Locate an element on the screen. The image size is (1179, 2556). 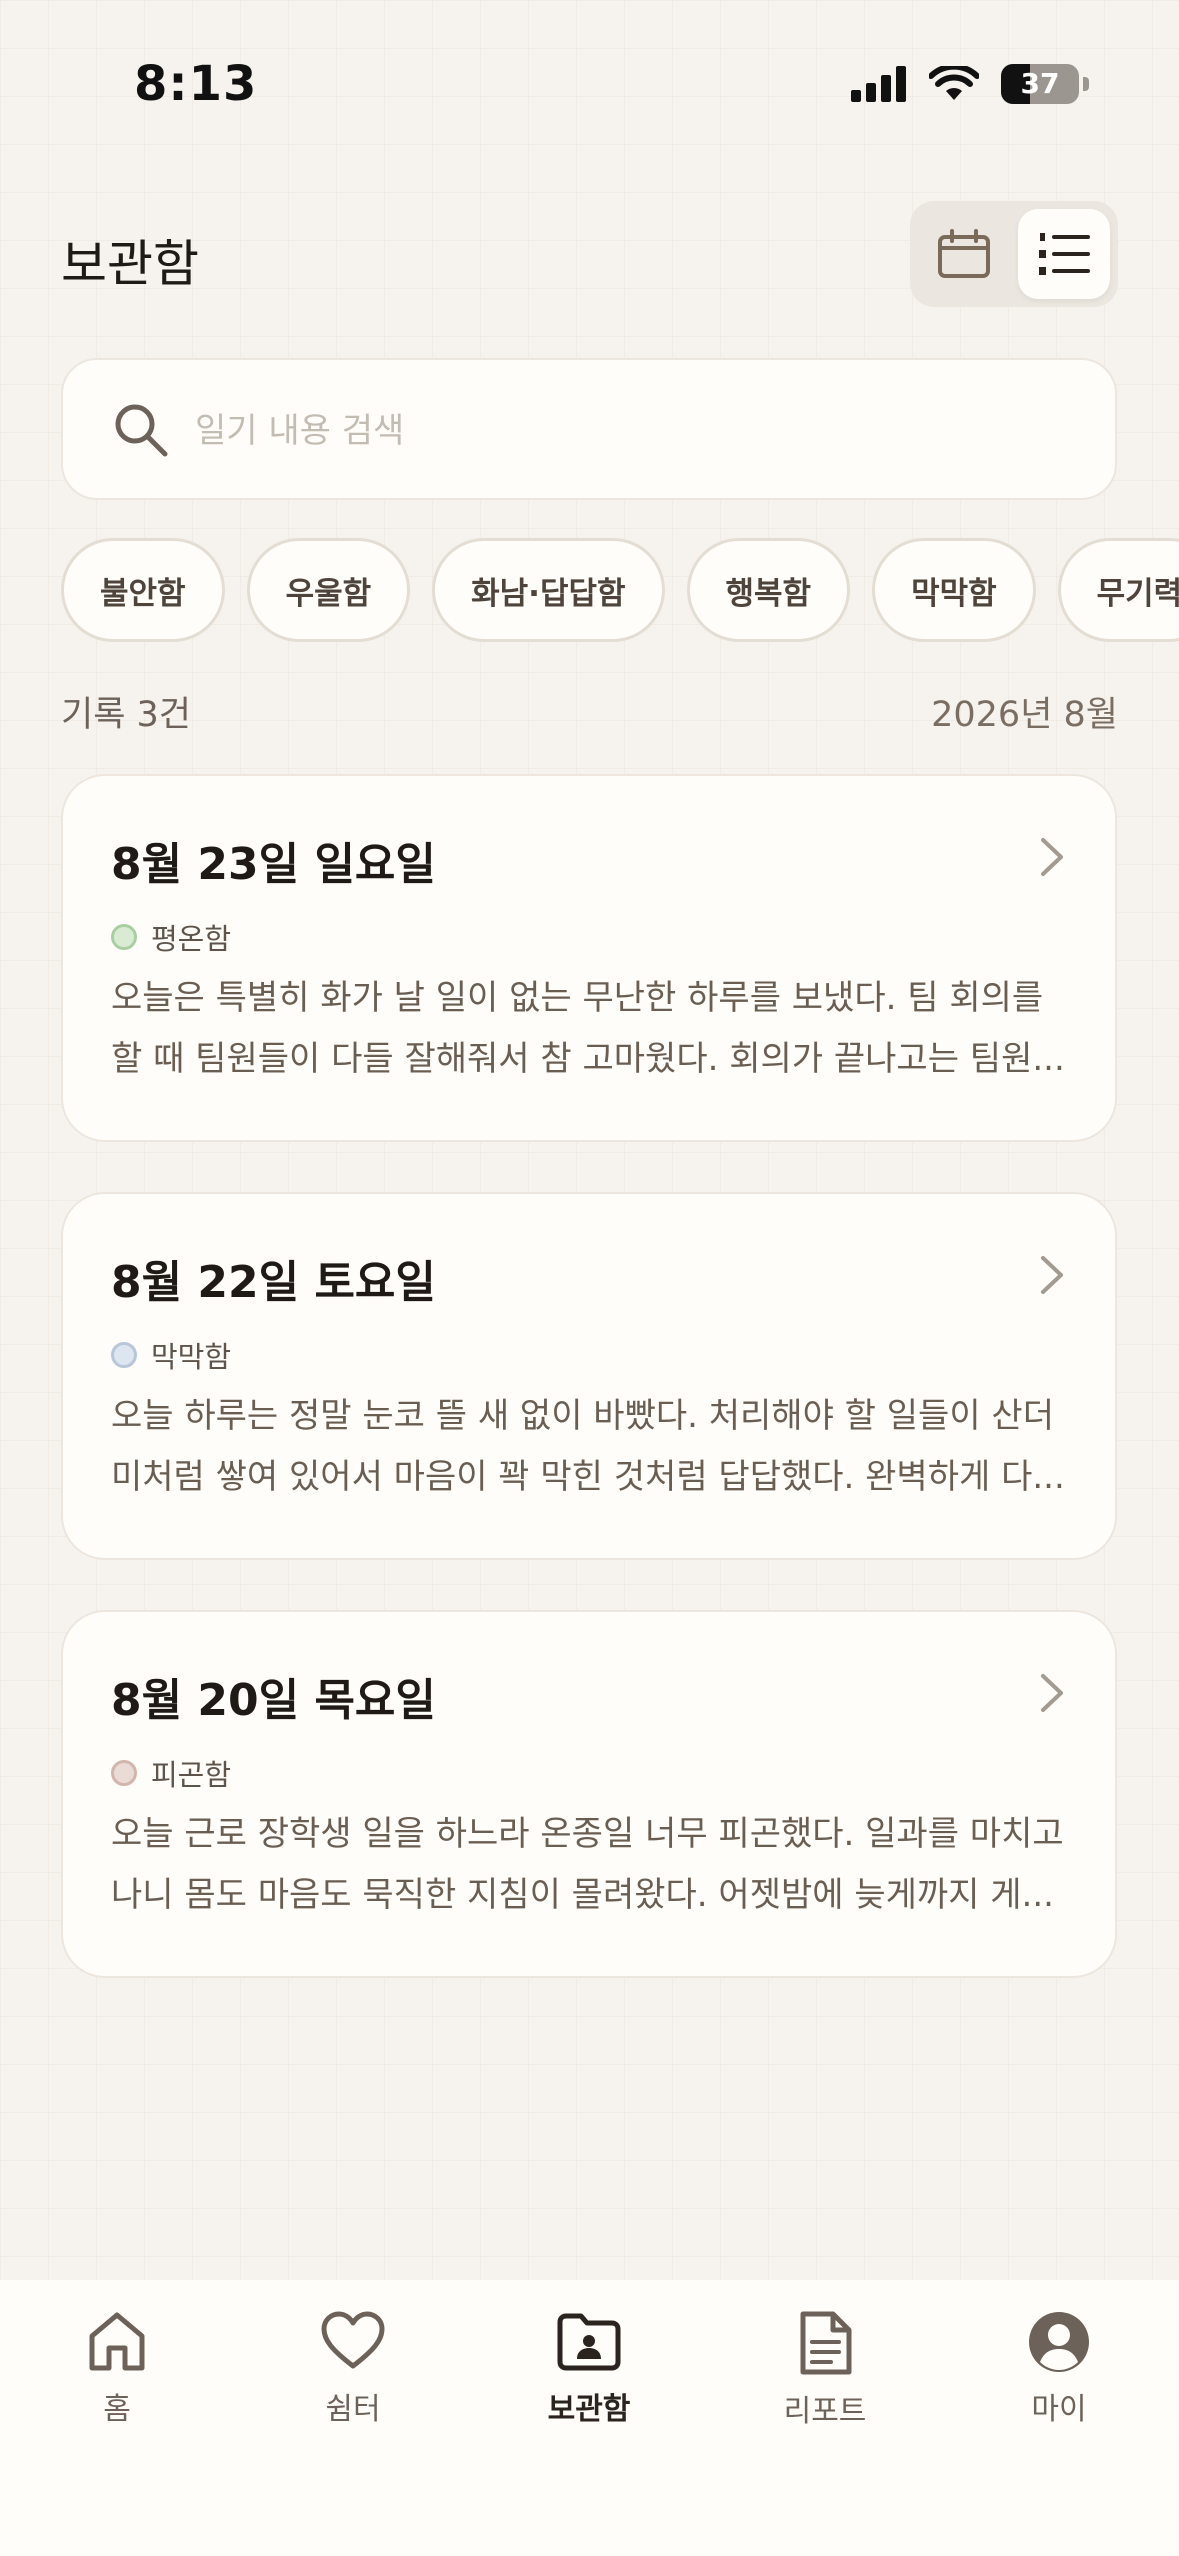
entry-emotion: 평온함 is located at coordinates (171, 937).